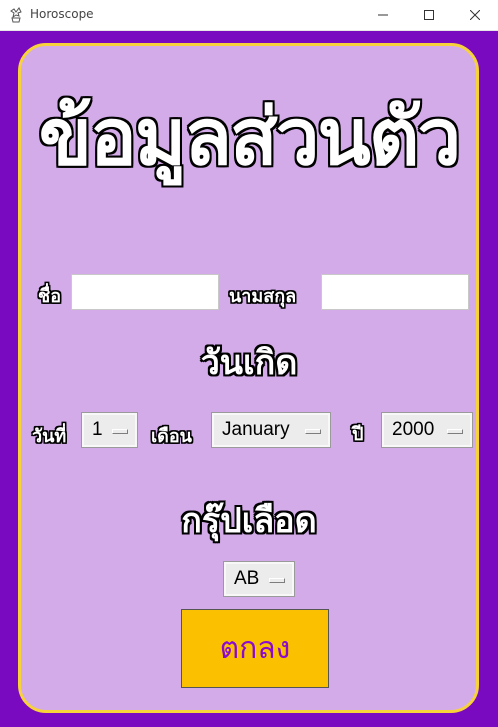  What do you see at coordinates (62, 14) in the screenshot?
I see `window-title: Horoscope` at bounding box center [62, 14].